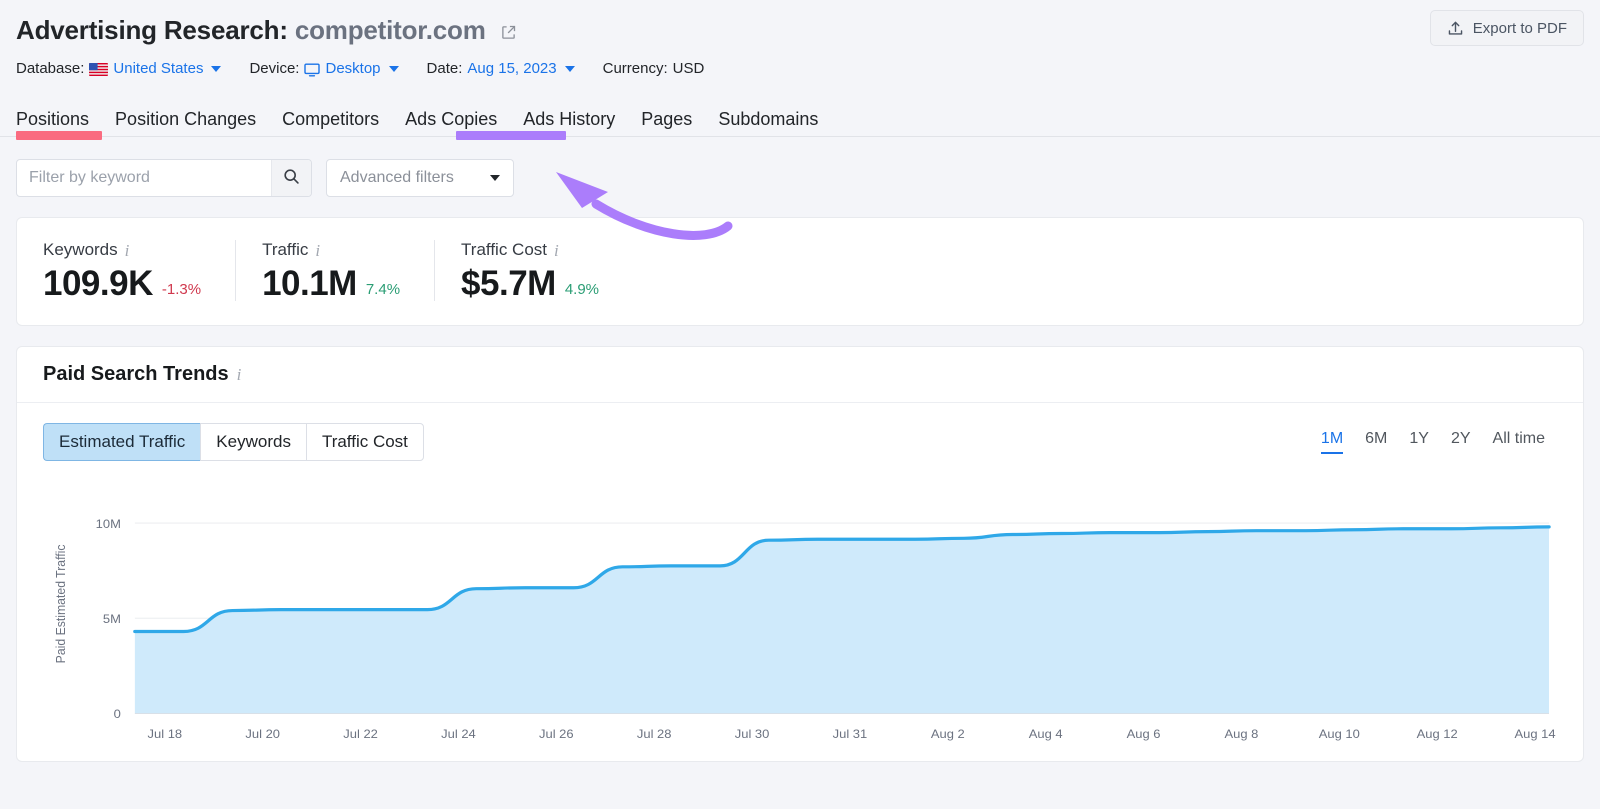 This screenshot has width=1600, height=809. I want to click on search-input, so click(144, 178).